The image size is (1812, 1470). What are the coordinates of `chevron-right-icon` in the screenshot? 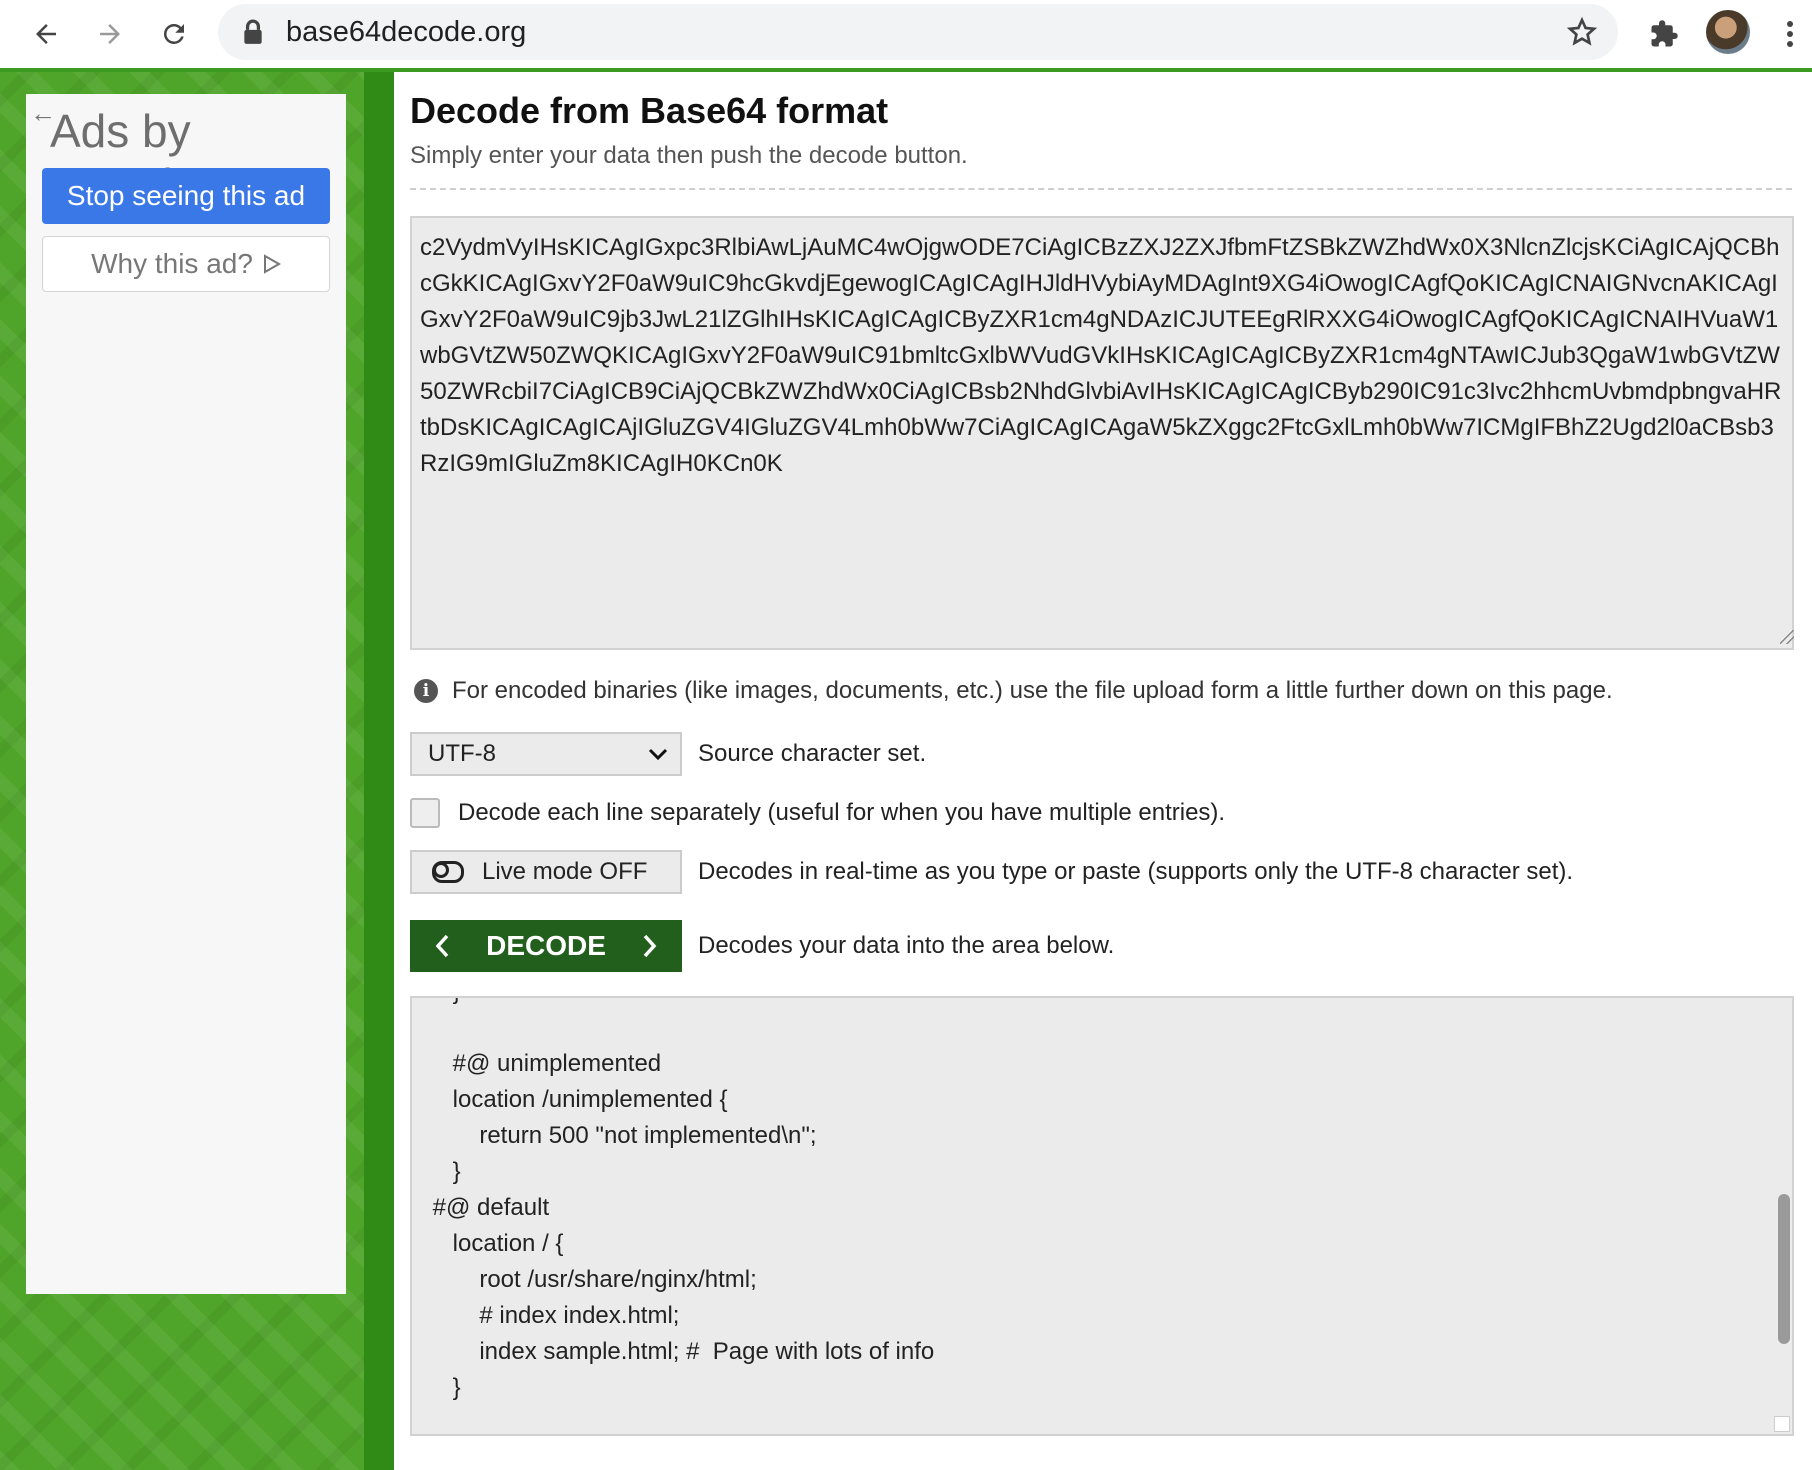 It's located at (650, 946).